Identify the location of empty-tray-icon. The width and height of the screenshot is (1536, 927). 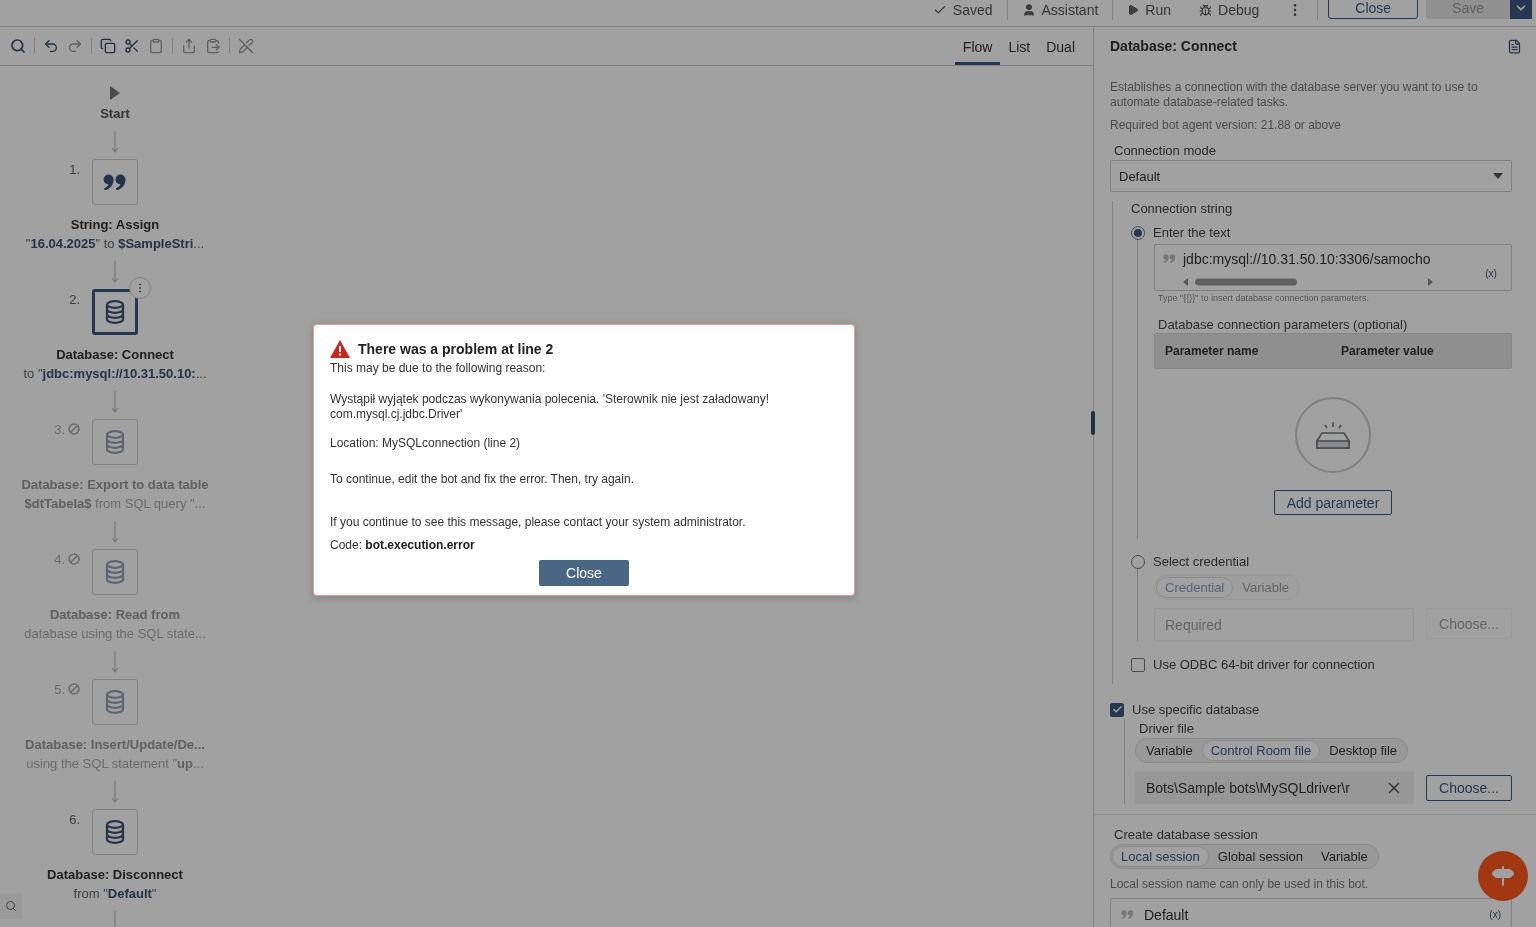
(1333, 435).